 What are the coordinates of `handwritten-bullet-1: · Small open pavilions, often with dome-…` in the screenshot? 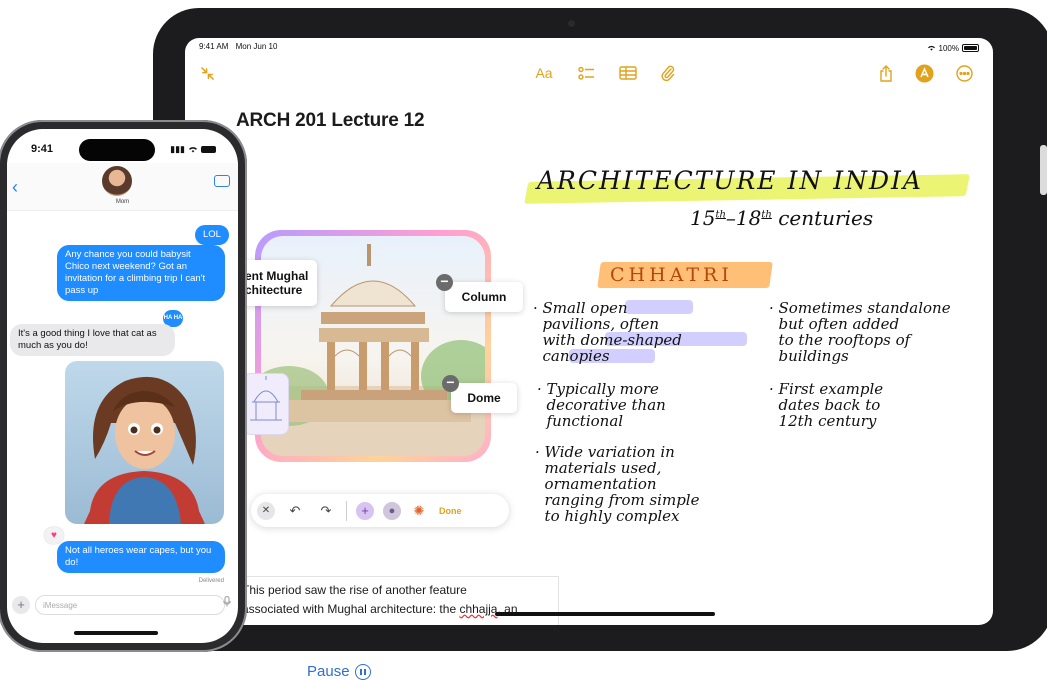 It's located at (607, 332).